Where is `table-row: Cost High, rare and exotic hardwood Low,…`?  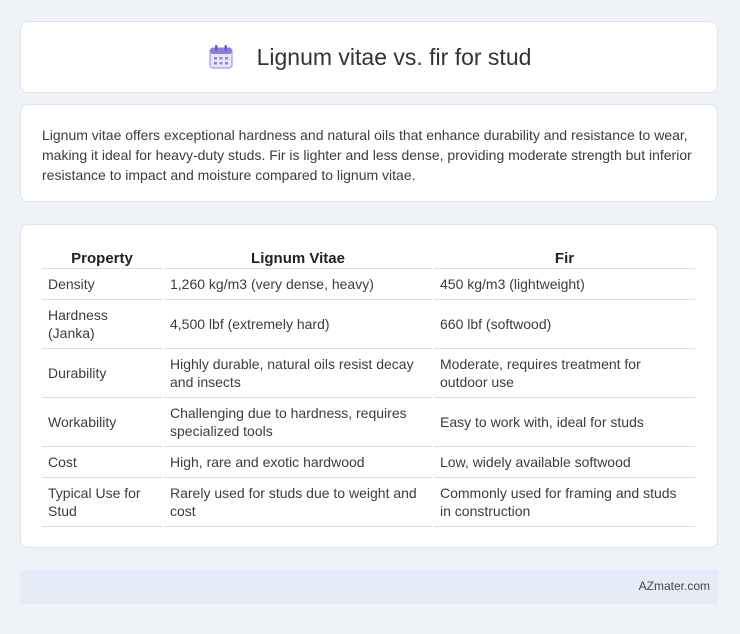 table-row: Cost High, rare and exotic hardwood Low,… is located at coordinates (368, 462).